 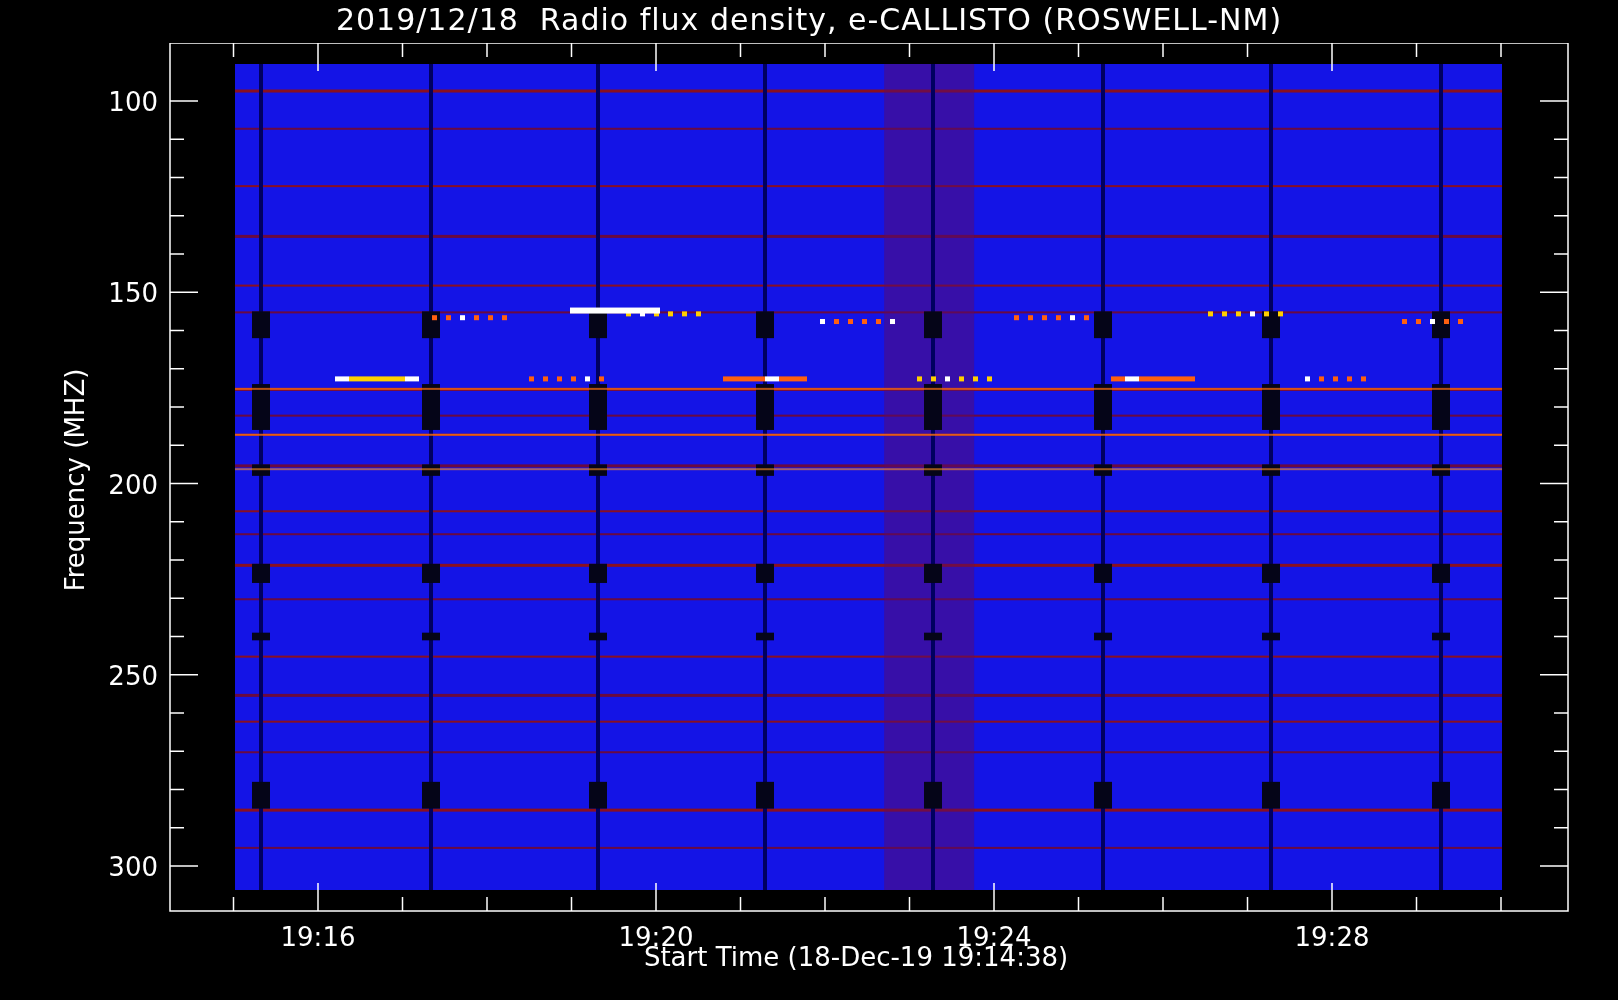 What do you see at coordinates (75, 480) in the screenshot?
I see `y-axis-label: Frequency (MHZ)` at bounding box center [75, 480].